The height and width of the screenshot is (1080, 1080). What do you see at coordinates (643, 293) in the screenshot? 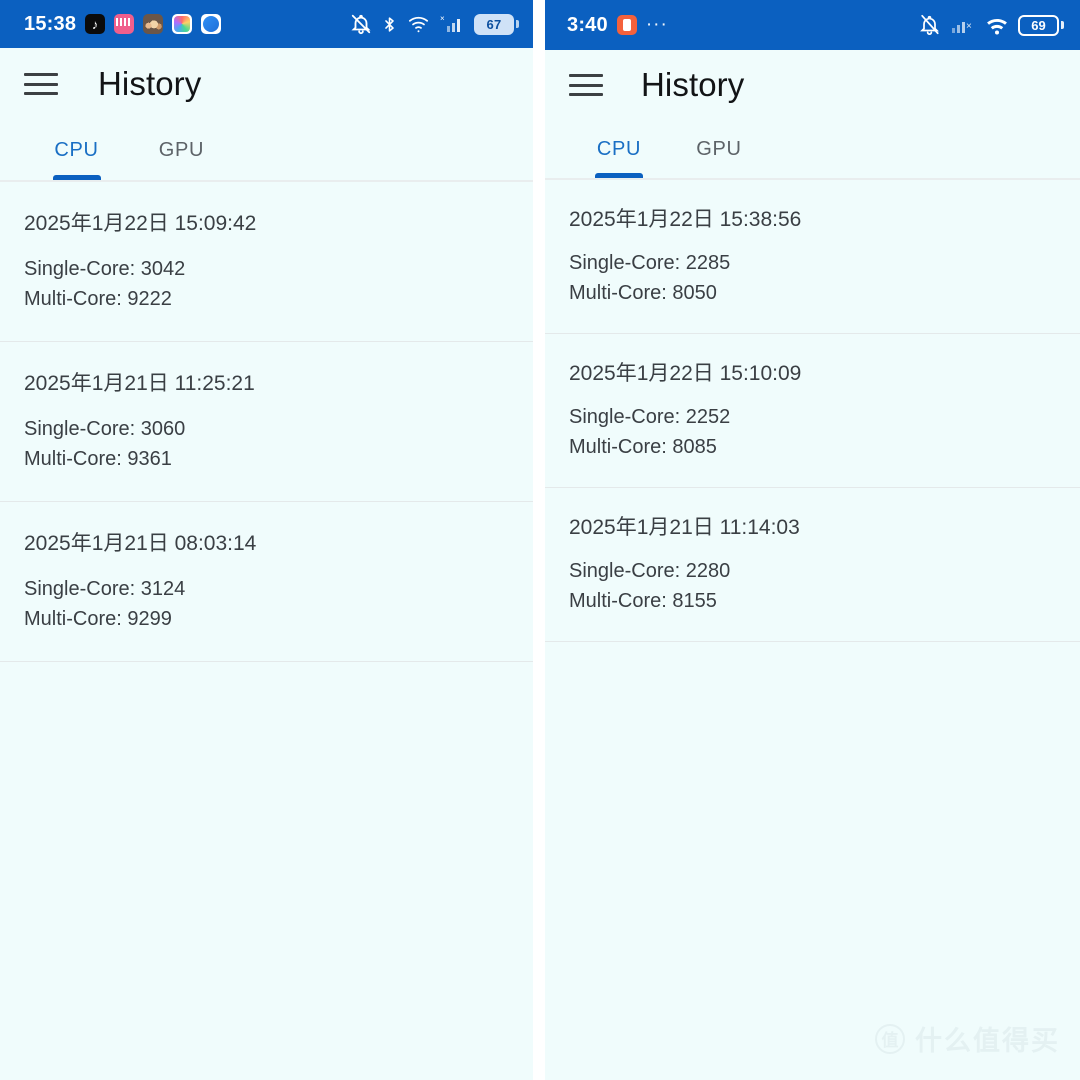
I see `history-item-multi-core: Multi-Core: 8050` at bounding box center [643, 293].